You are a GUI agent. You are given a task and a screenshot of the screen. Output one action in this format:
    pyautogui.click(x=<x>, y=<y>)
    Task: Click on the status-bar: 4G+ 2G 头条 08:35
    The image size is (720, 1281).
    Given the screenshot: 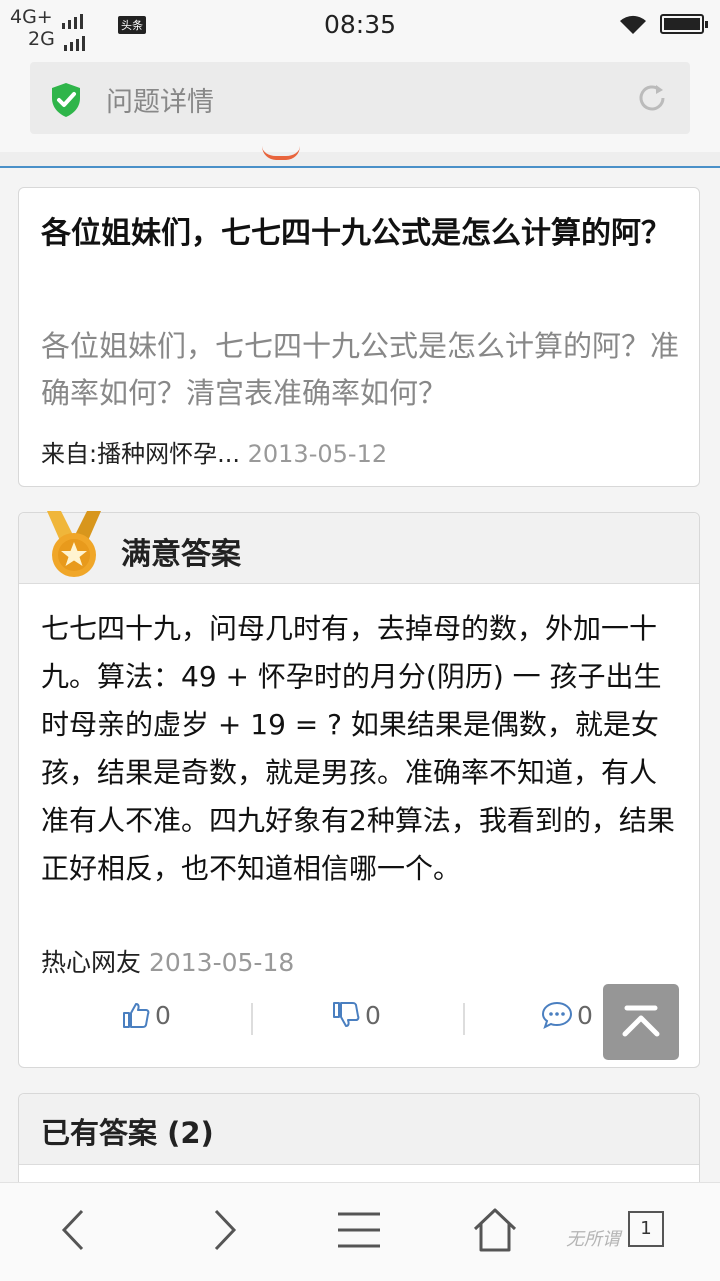 What is the action you would take?
    pyautogui.click(x=360, y=26)
    